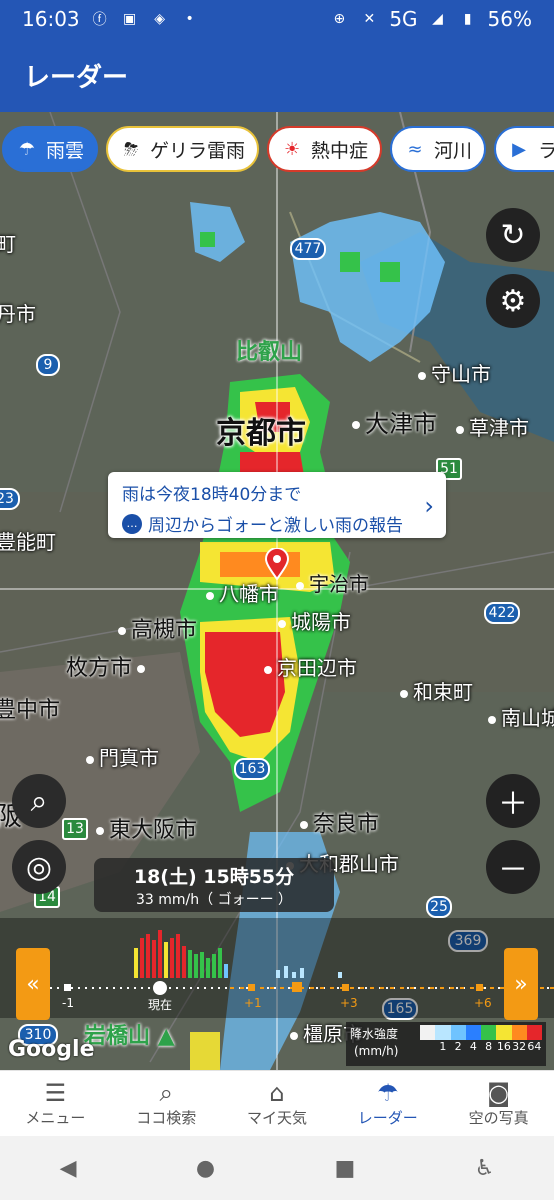  I want to click on legend-value: 4, so click(473, 1046).